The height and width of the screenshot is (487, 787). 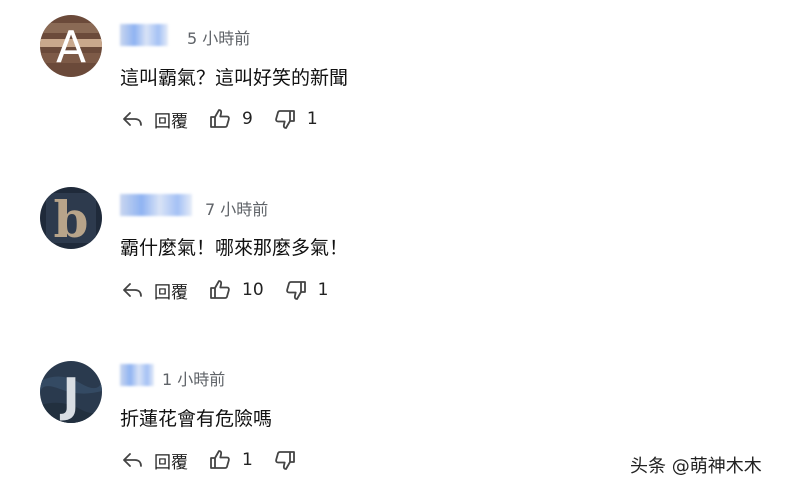 I want to click on svg-text: J, so click(x=69, y=395).